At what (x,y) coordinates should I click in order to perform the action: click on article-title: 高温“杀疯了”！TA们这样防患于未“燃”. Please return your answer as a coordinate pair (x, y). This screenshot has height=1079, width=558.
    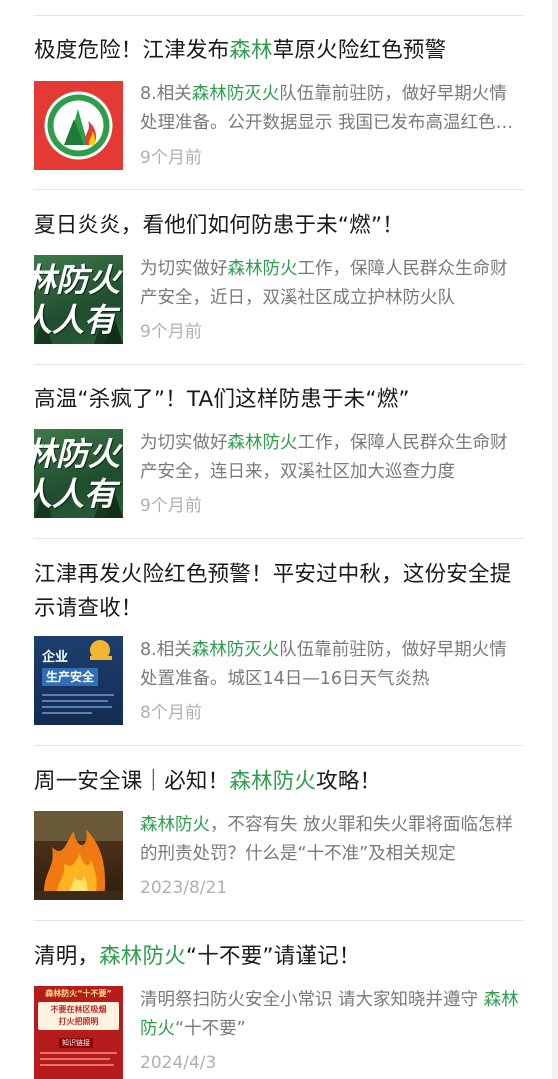
    Looking at the image, I should click on (279, 400).